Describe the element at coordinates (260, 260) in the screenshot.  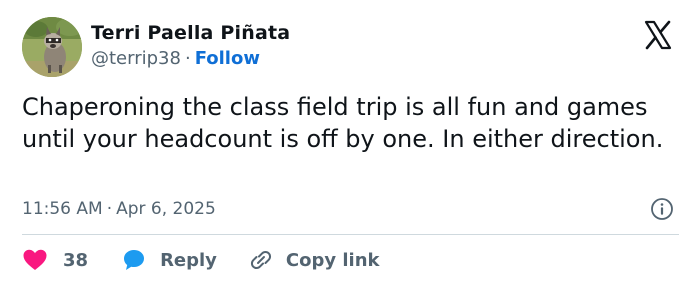
I see `link-icon` at that location.